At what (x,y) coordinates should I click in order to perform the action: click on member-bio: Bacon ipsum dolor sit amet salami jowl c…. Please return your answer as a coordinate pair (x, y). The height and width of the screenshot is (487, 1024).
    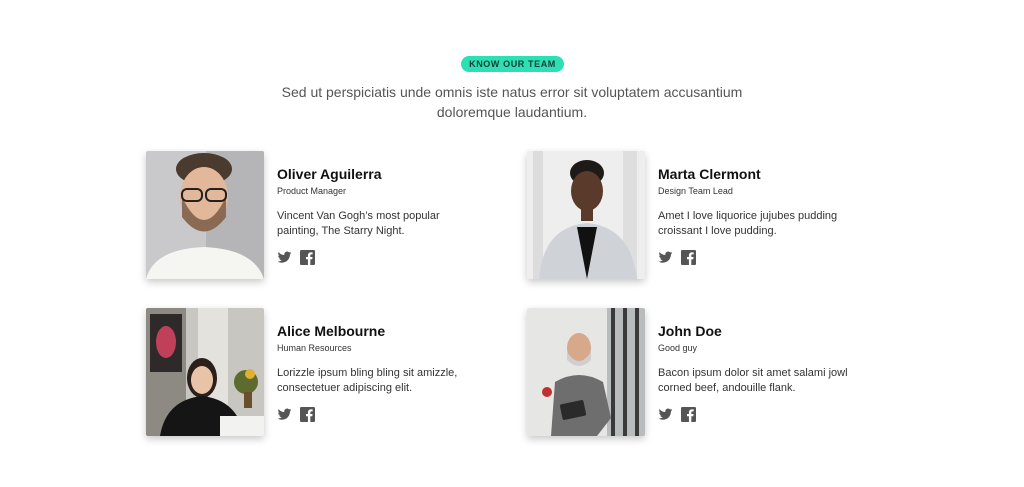
    Looking at the image, I should click on (753, 380).